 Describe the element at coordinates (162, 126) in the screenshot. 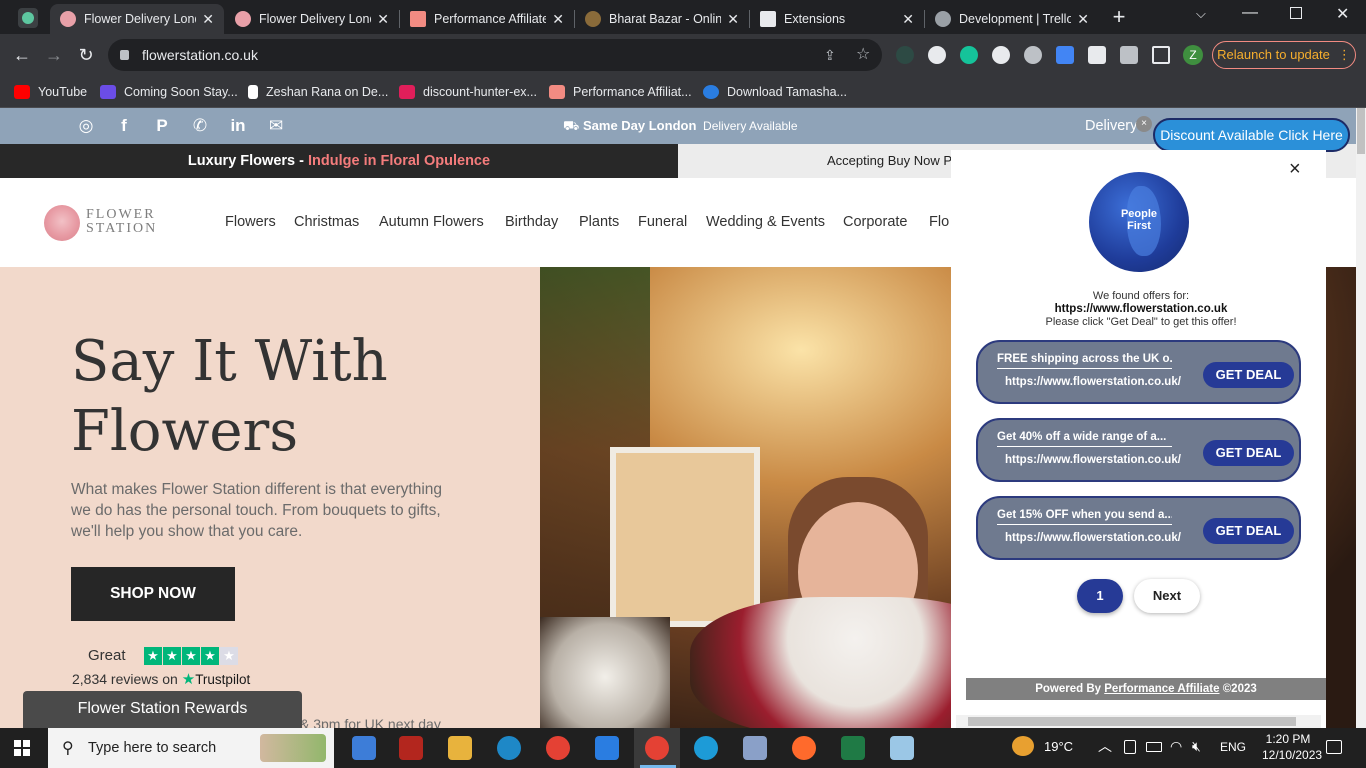

I see `pinterest-icon: P` at that location.